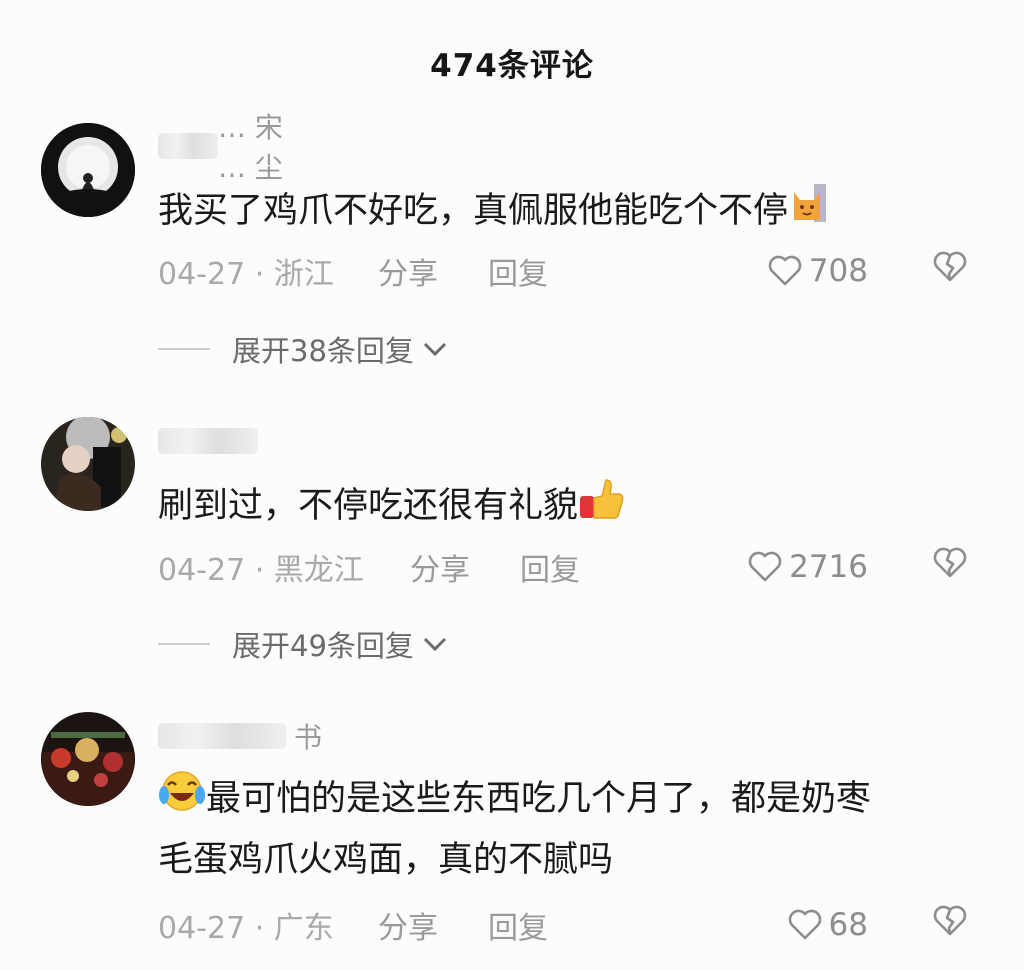  Describe the element at coordinates (303, 644) in the screenshot. I see `expand-replies-button: 展开49条回复` at that location.